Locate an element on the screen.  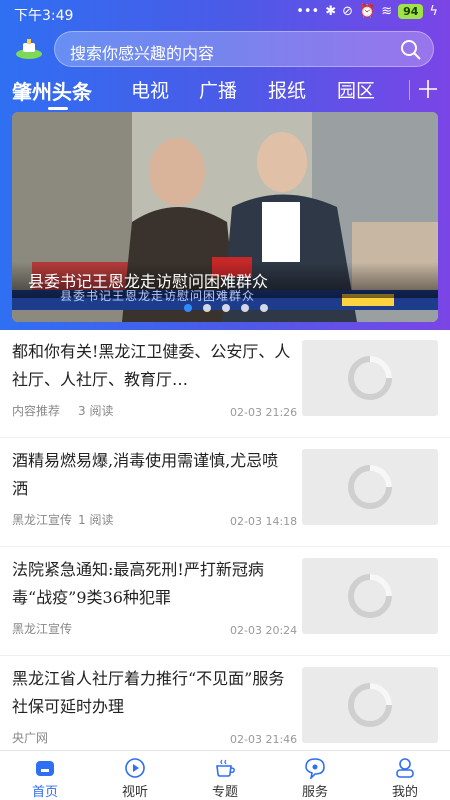
search-icon is located at coordinates (411, 50).